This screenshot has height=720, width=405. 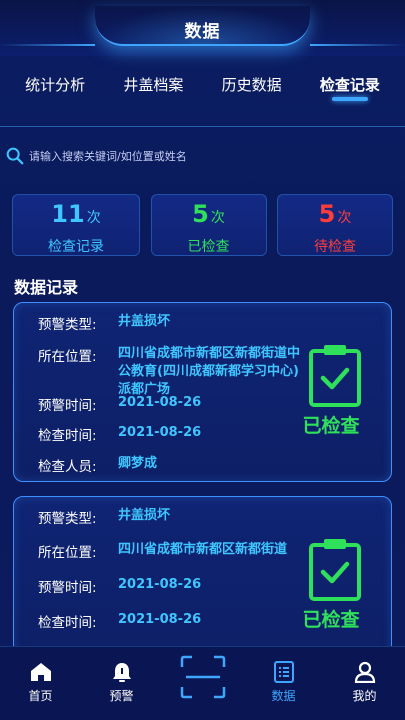 What do you see at coordinates (364, 696) in the screenshot?
I see `nav-label: 我的` at bounding box center [364, 696].